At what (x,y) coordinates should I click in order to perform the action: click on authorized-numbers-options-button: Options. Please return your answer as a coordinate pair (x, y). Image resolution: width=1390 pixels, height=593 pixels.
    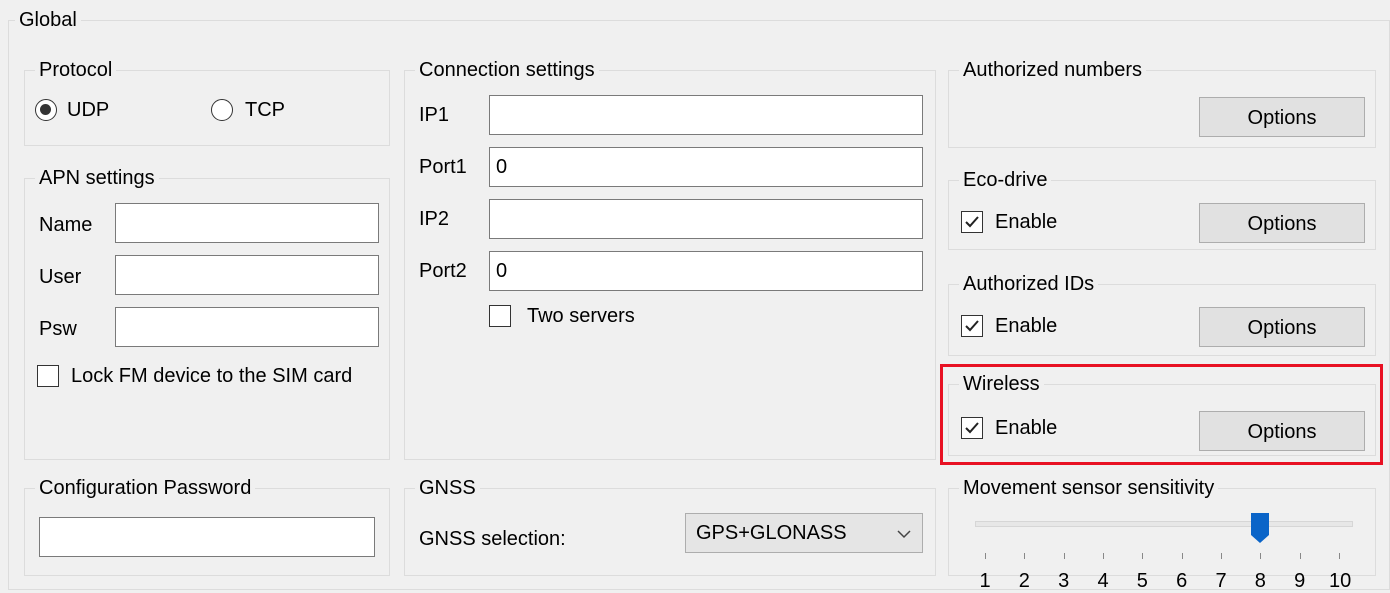
    Looking at the image, I should click on (1282, 117).